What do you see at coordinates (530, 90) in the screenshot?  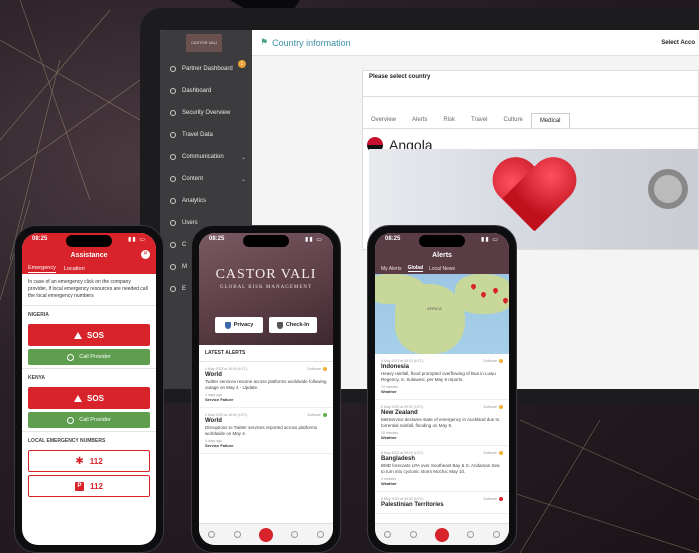 I see `country-select` at bounding box center [530, 90].